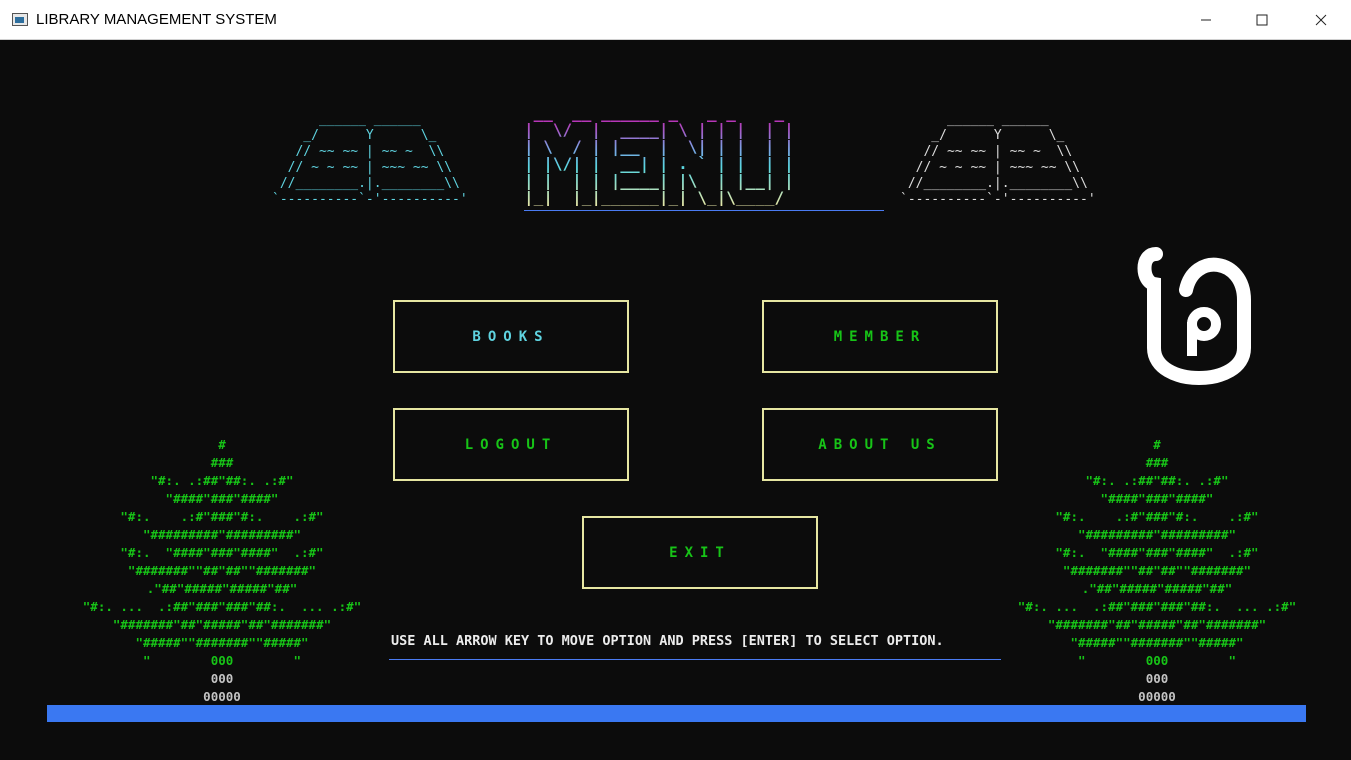  I want to click on title-bar: LIBRARY MANAGEMENT SYSTEM, so click(675, 20).